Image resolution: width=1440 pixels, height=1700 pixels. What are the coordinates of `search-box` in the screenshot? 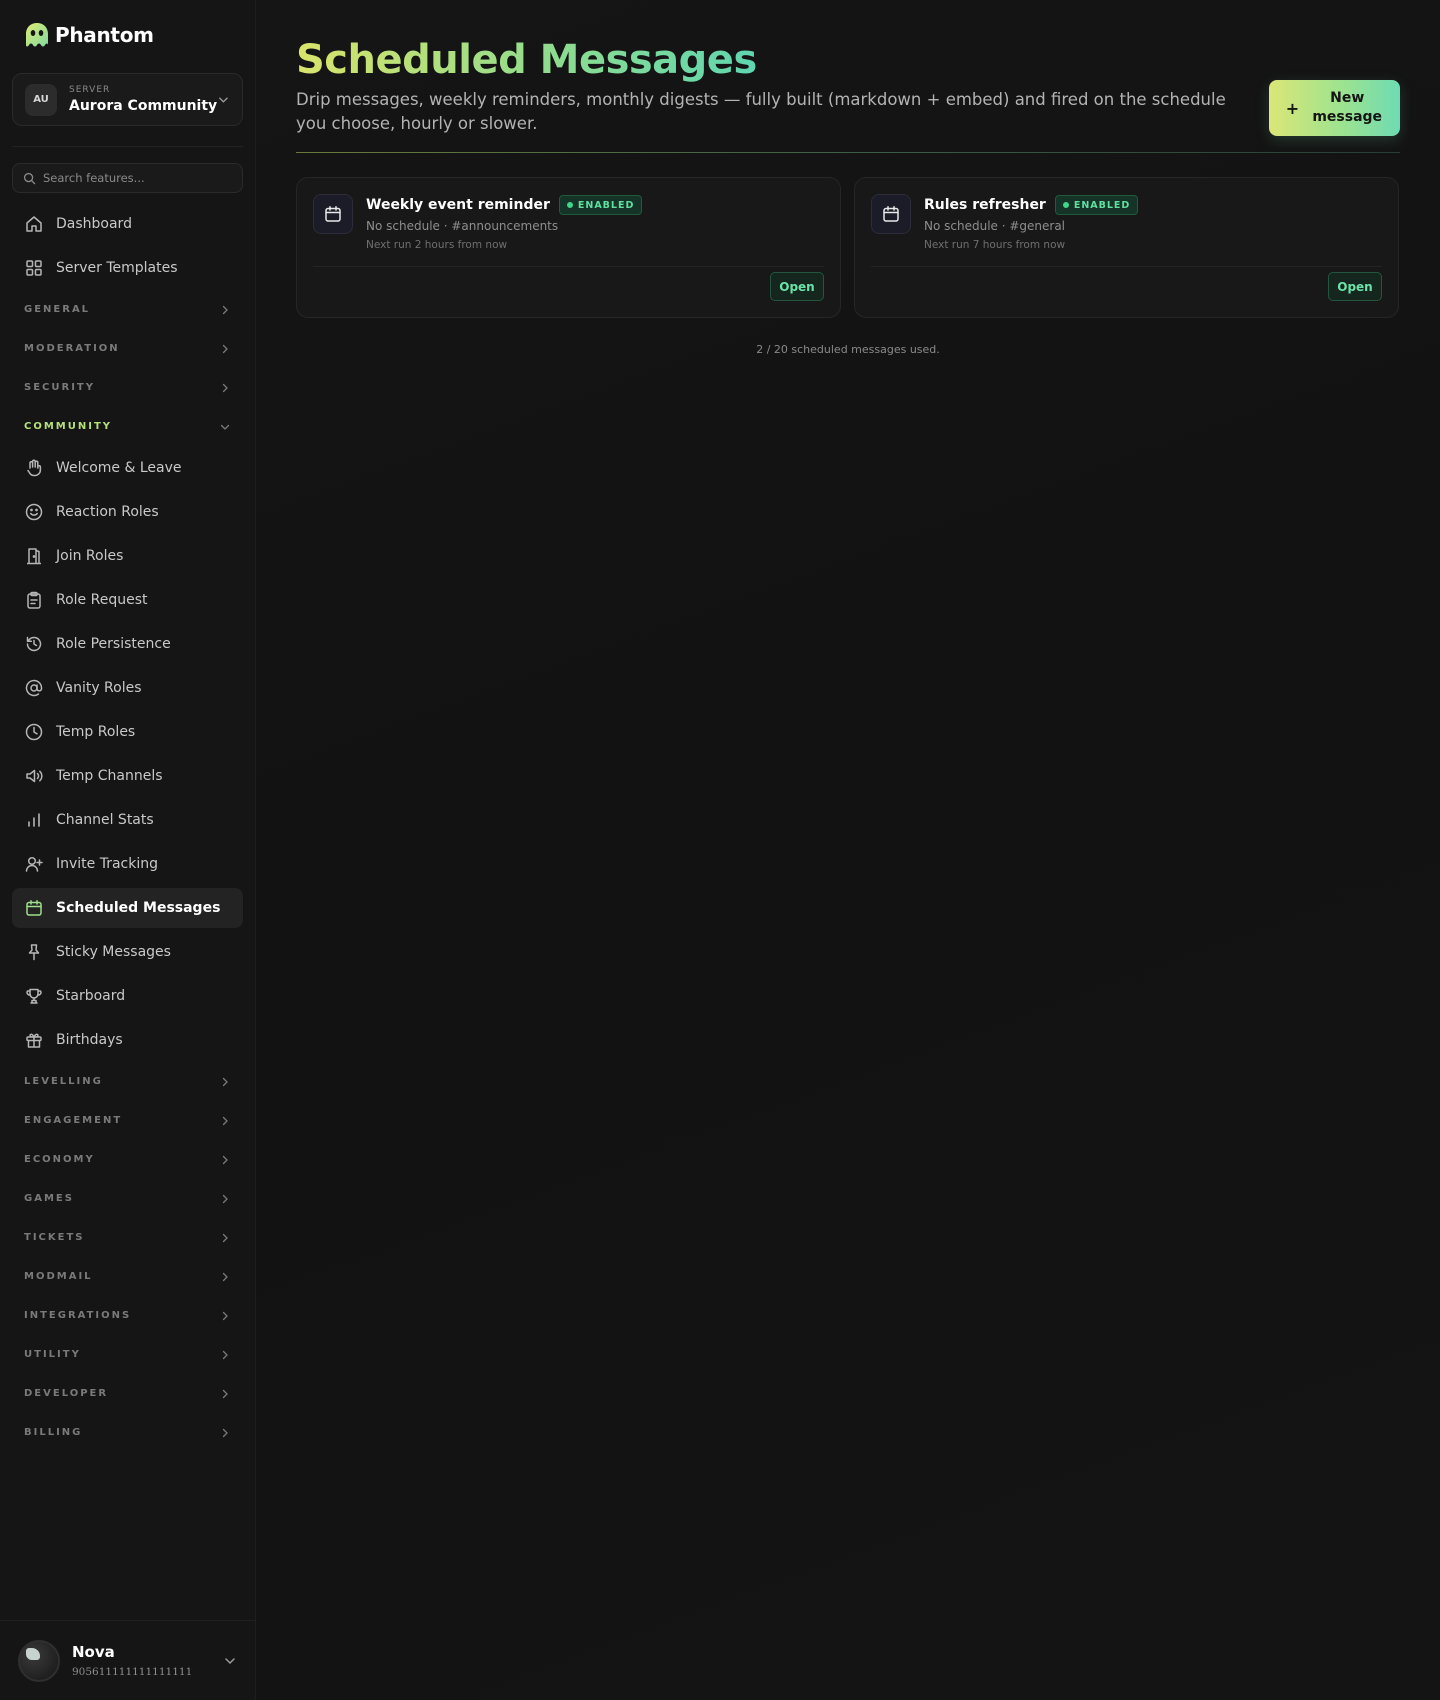 It's located at (127, 178).